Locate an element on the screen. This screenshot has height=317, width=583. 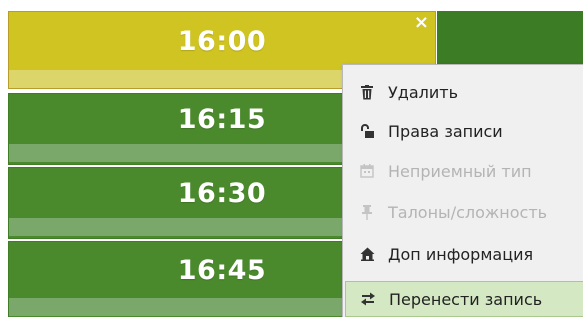
close-icon: × is located at coordinates (421, 23).